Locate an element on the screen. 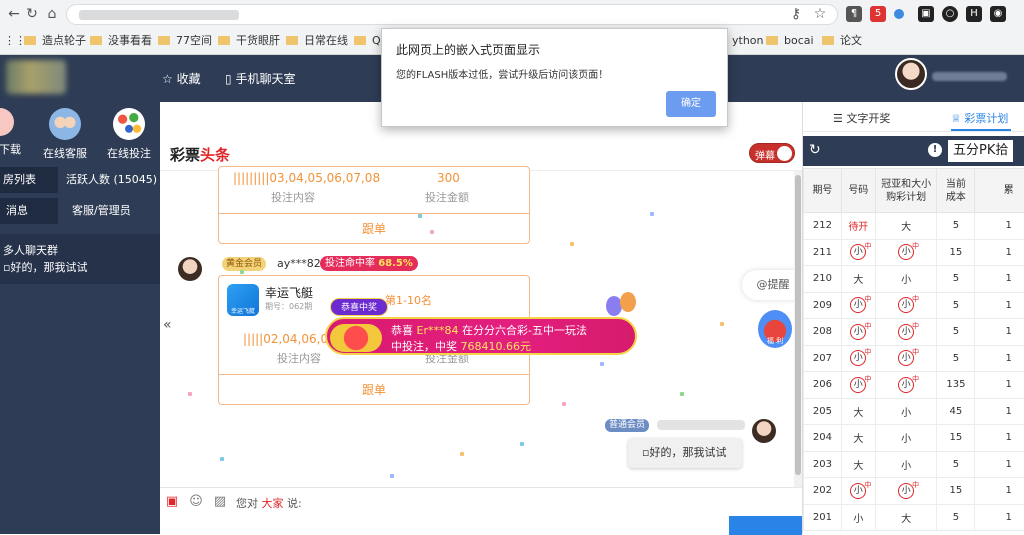 This screenshot has height=535, width=1024. download-button: 下载 is located at coordinates (14, 132).